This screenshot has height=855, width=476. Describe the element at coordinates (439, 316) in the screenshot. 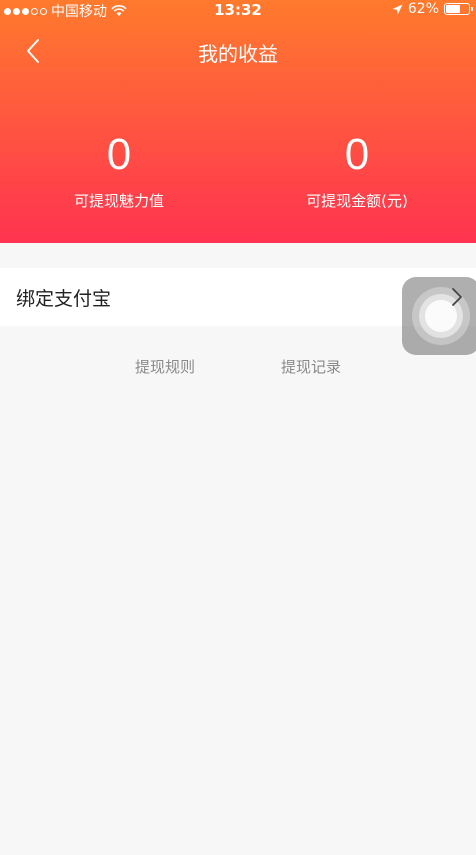

I see `assistive-touch-button` at that location.